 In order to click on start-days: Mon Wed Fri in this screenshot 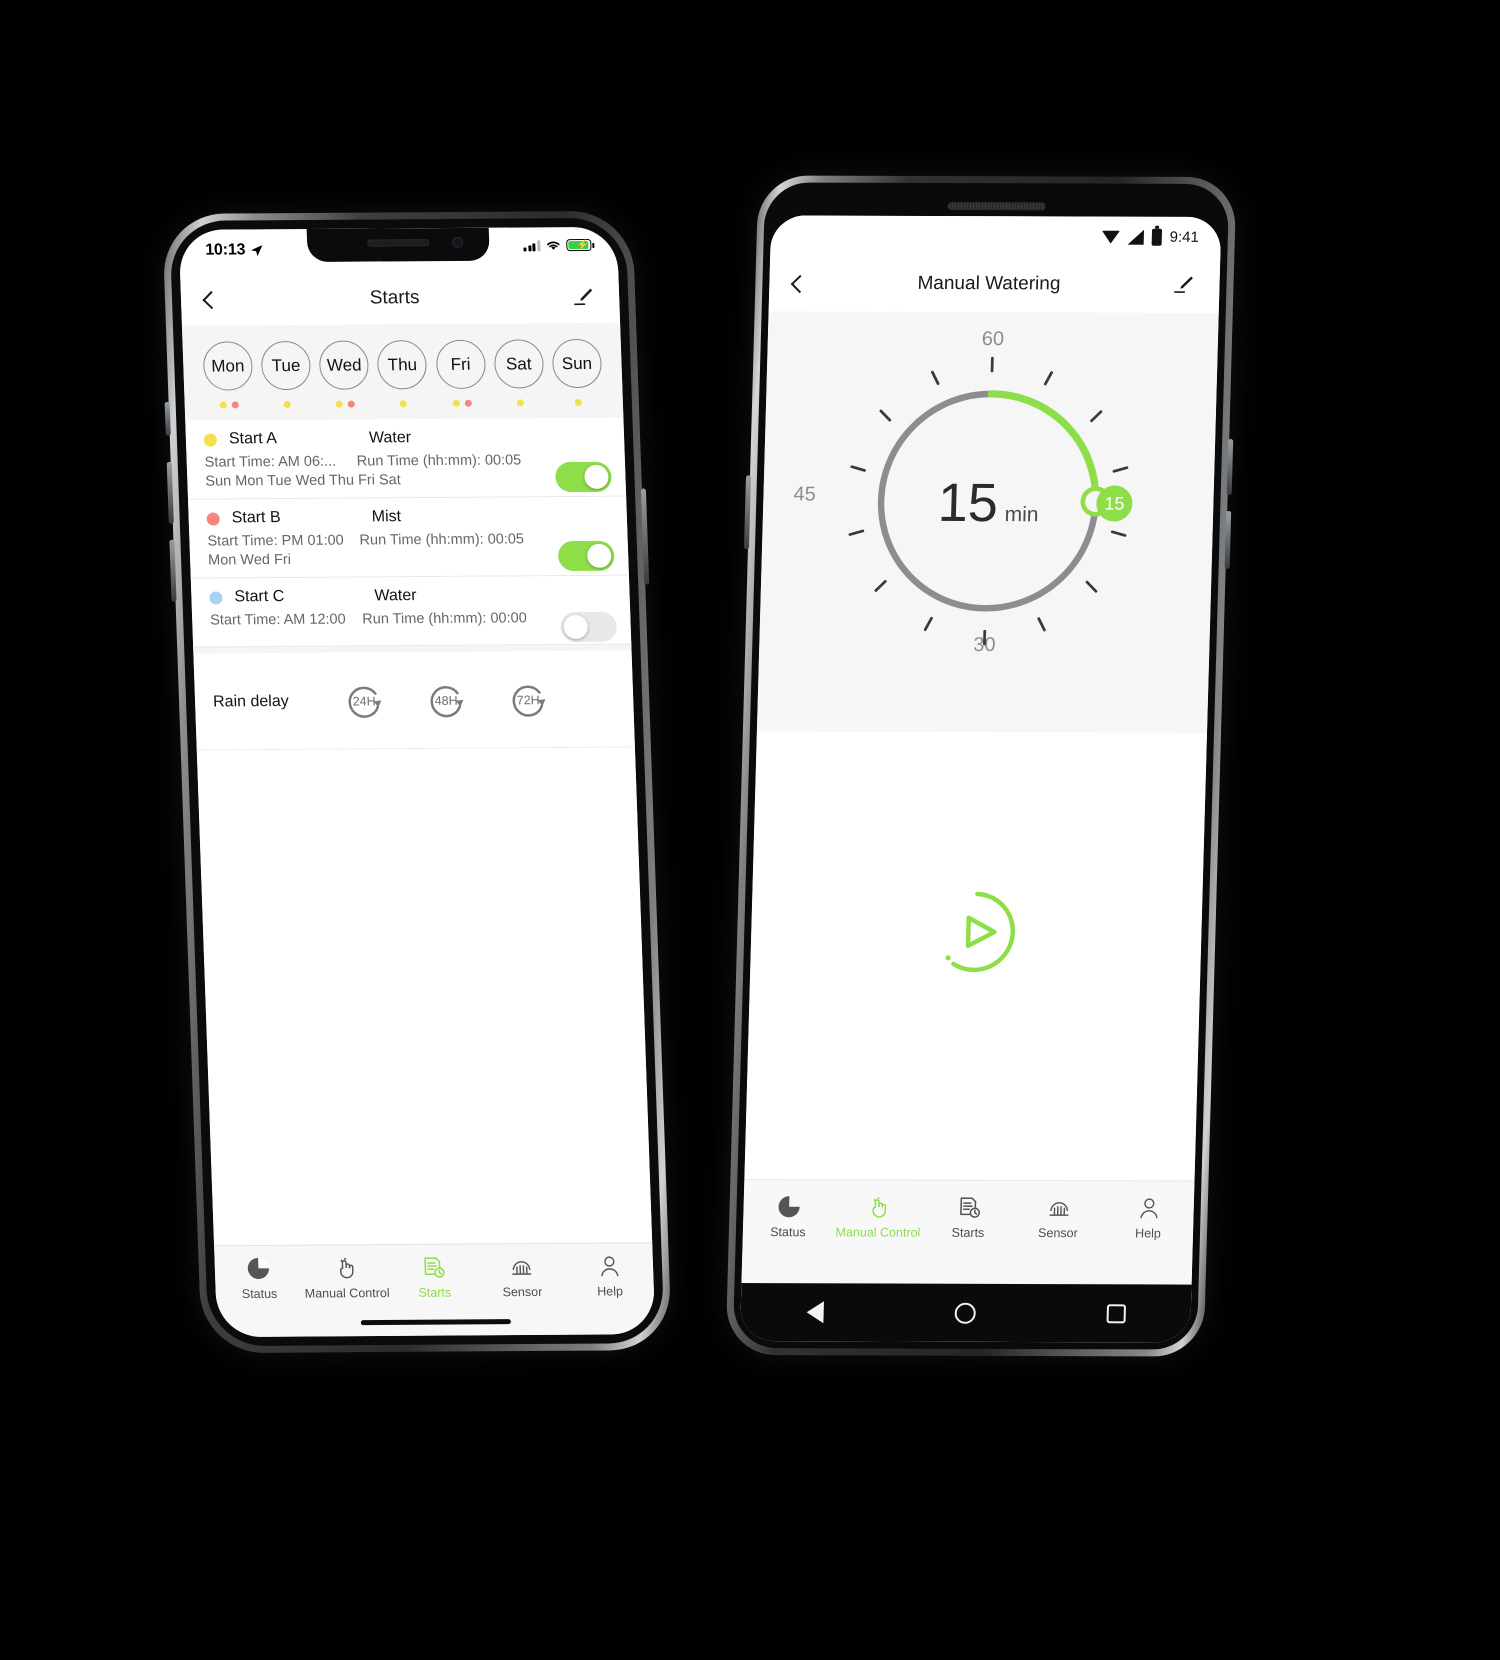, I will do `click(249, 560)`.